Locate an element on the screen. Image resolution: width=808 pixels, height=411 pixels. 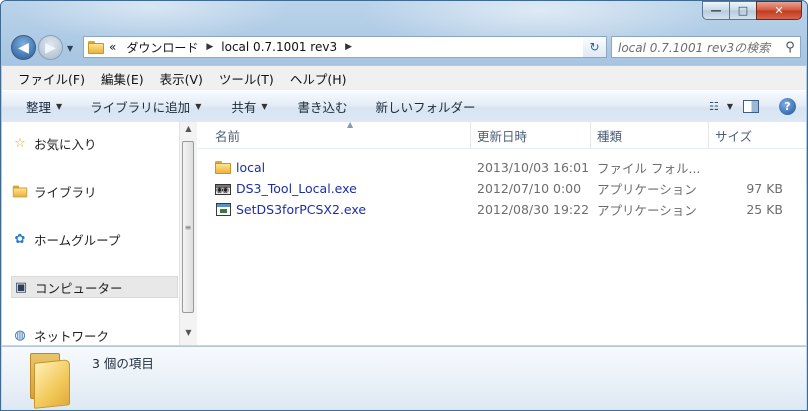
share-label: 共有 is located at coordinates (244, 107).